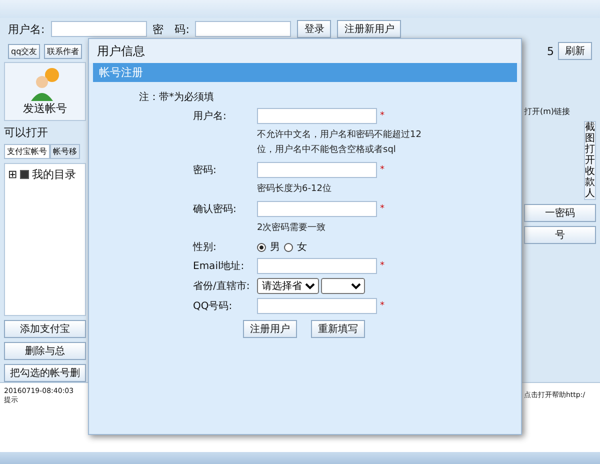  What do you see at coordinates (292, 228) in the screenshot?
I see `field-hint: 2次密码需要一致` at bounding box center [292, 228].